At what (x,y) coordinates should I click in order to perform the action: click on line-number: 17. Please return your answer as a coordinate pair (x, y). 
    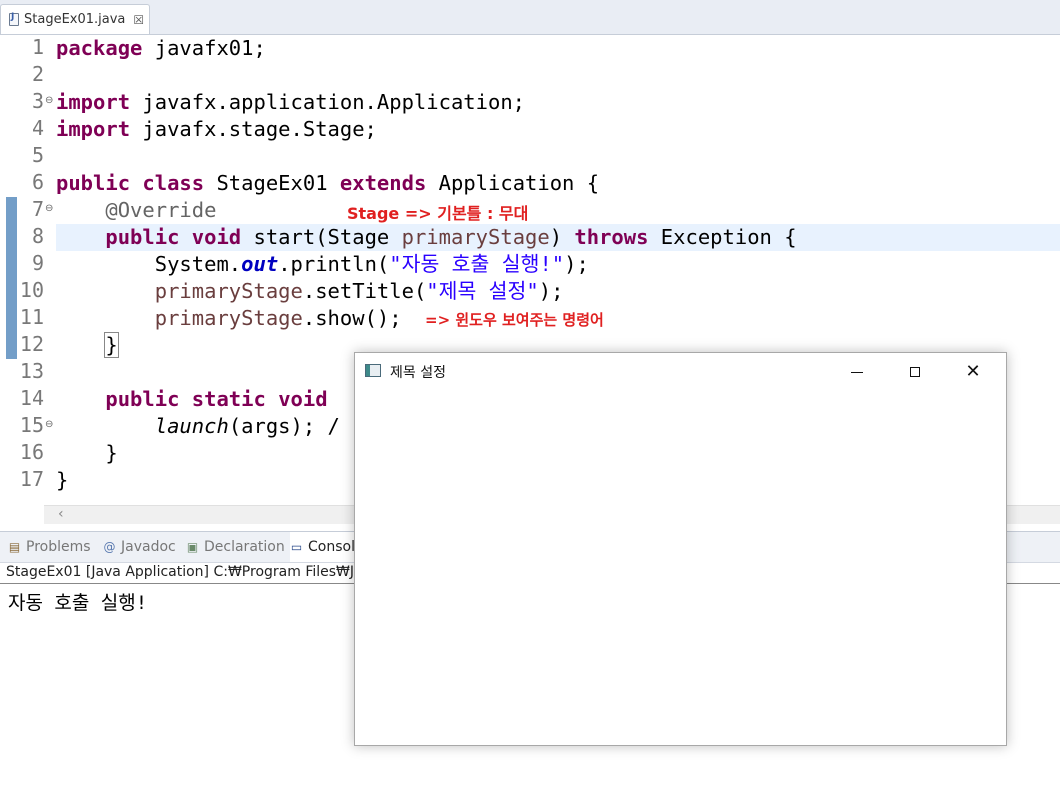
    Looking at the image, I should click on (31, 479).